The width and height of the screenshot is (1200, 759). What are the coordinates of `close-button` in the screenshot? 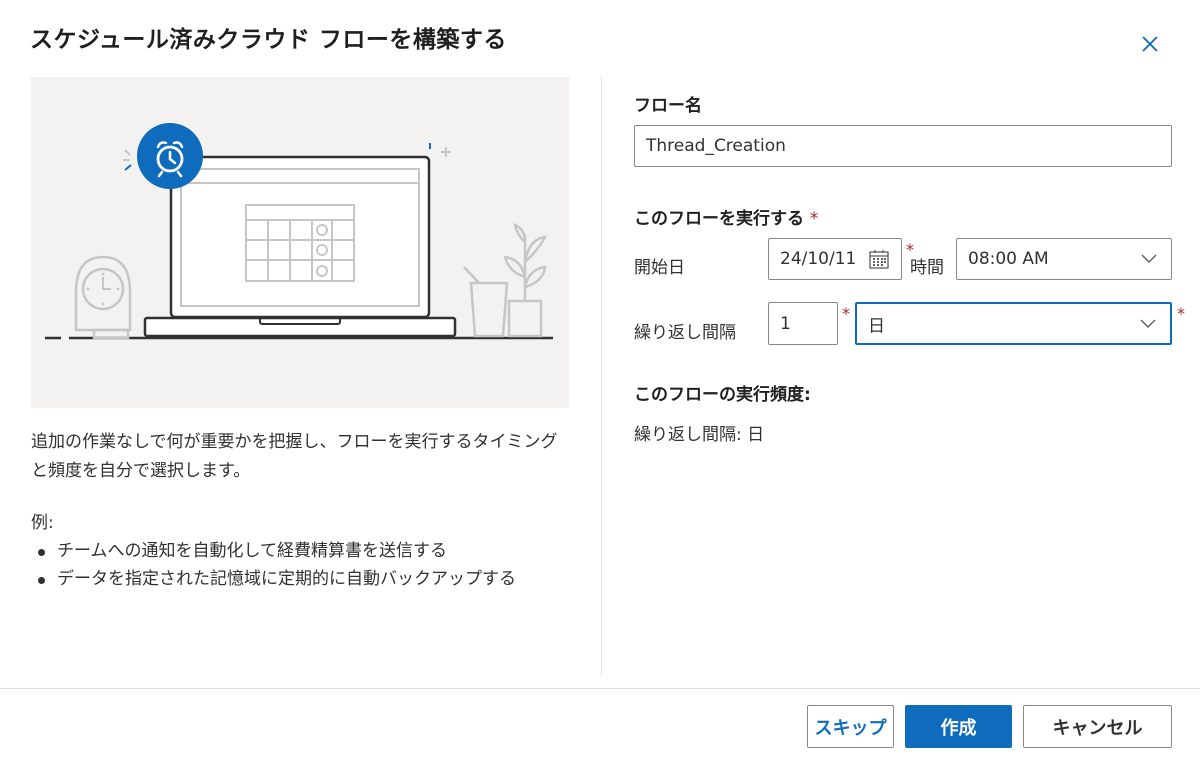 It's located at (1150, 44).